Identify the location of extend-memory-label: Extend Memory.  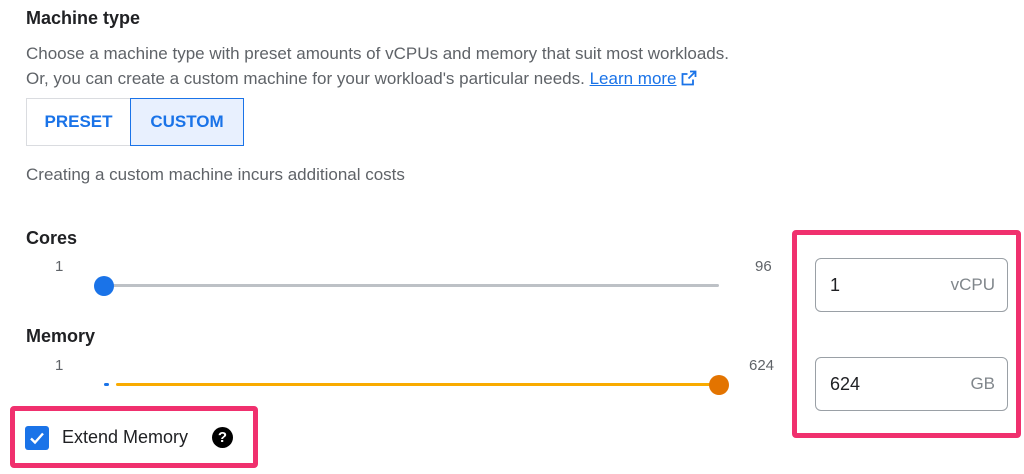
(125, 437).